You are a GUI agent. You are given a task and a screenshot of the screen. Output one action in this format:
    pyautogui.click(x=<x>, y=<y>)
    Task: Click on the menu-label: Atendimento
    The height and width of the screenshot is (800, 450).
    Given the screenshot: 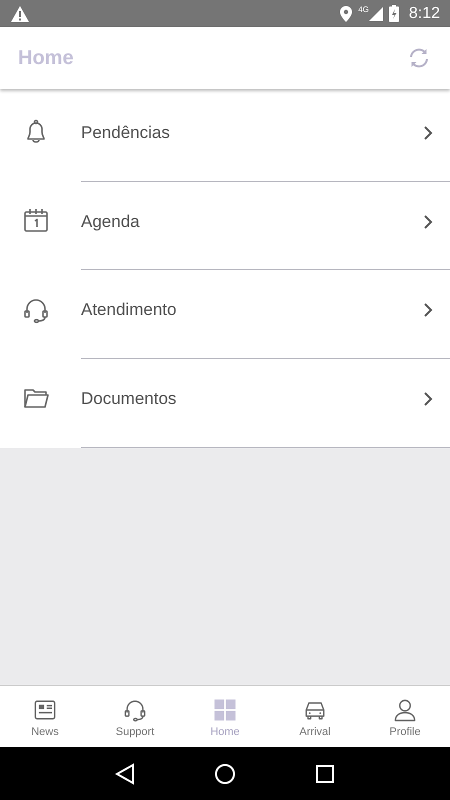 What is the action you would take?
    pyautogui.click(x=128, y=310)
    